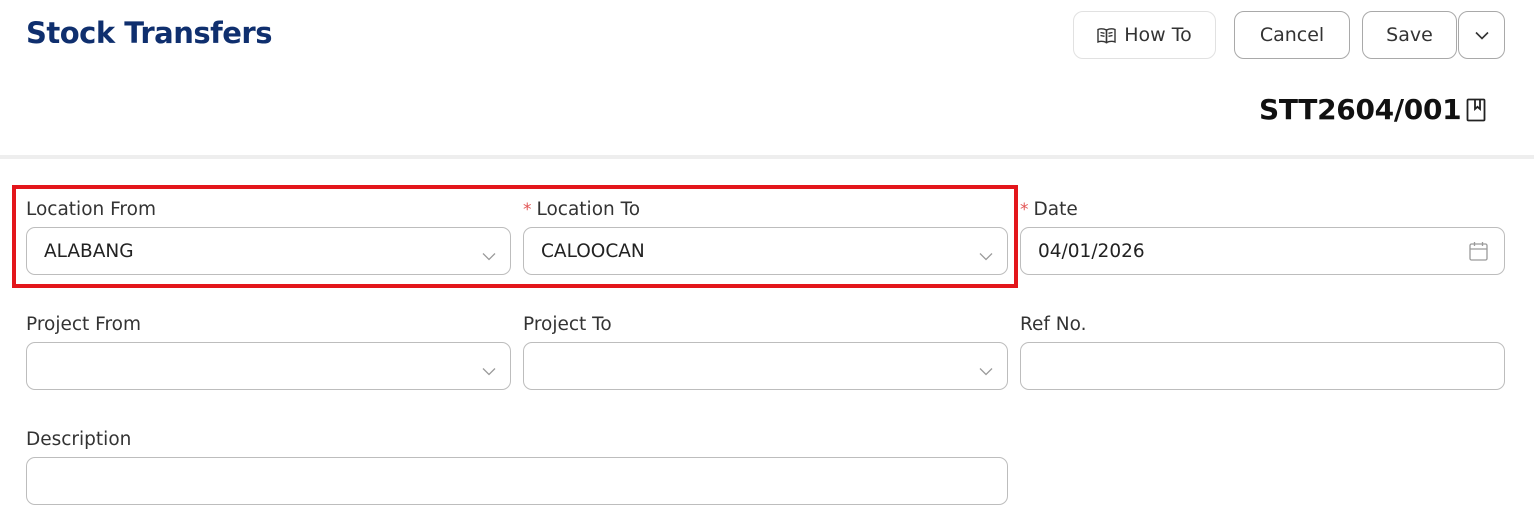  Describe the element at coordinates (268, 251) in the screenshot. I see `location-from-select: ALABANG` at that location.